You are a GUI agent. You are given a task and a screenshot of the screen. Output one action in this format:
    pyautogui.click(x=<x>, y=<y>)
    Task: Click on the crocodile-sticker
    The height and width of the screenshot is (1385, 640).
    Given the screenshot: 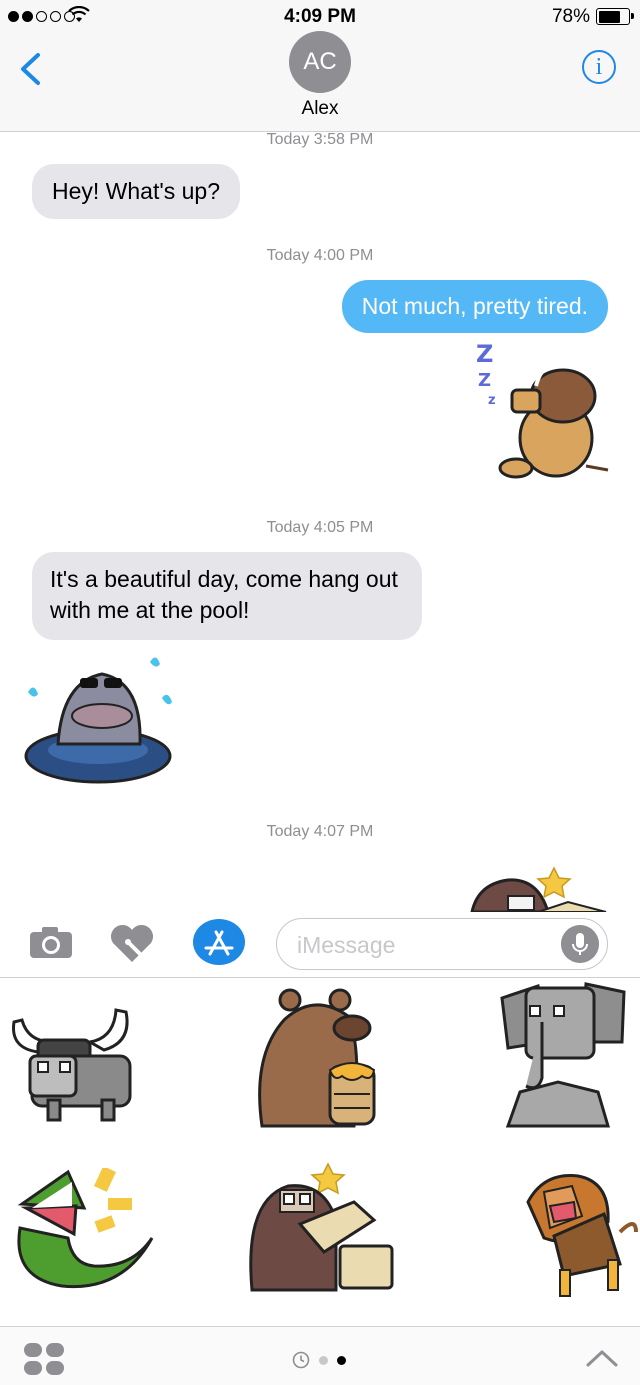 What is the action you would take?
    pyautogui.click(x=87, y=1233)
    